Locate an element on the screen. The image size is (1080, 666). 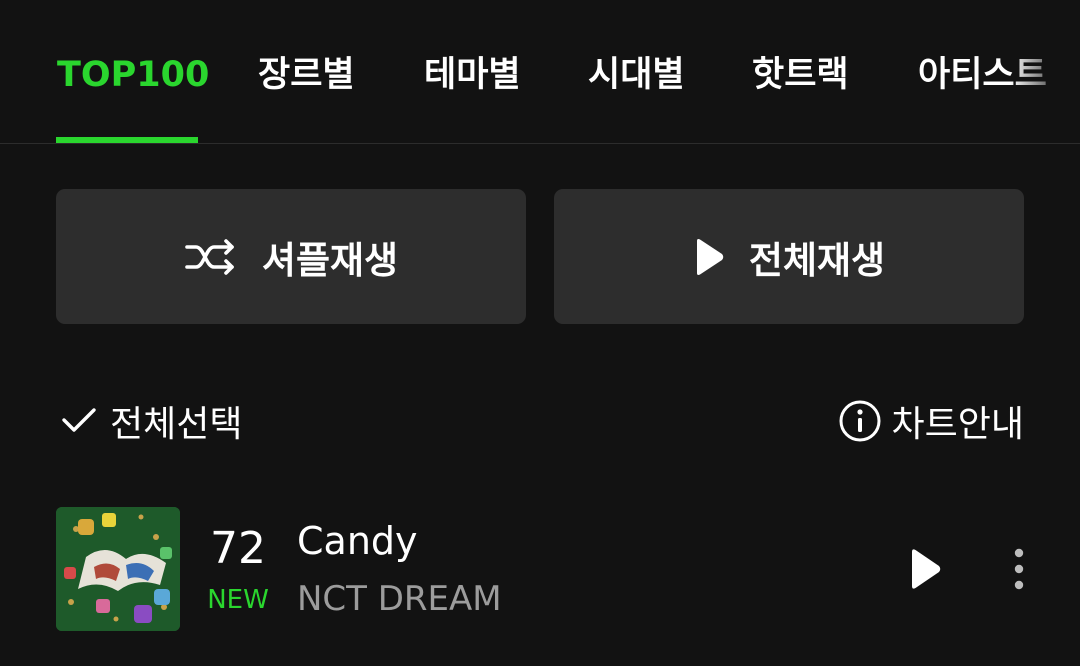
rank-status-badge: NEW is located at coordinates (238, 600).